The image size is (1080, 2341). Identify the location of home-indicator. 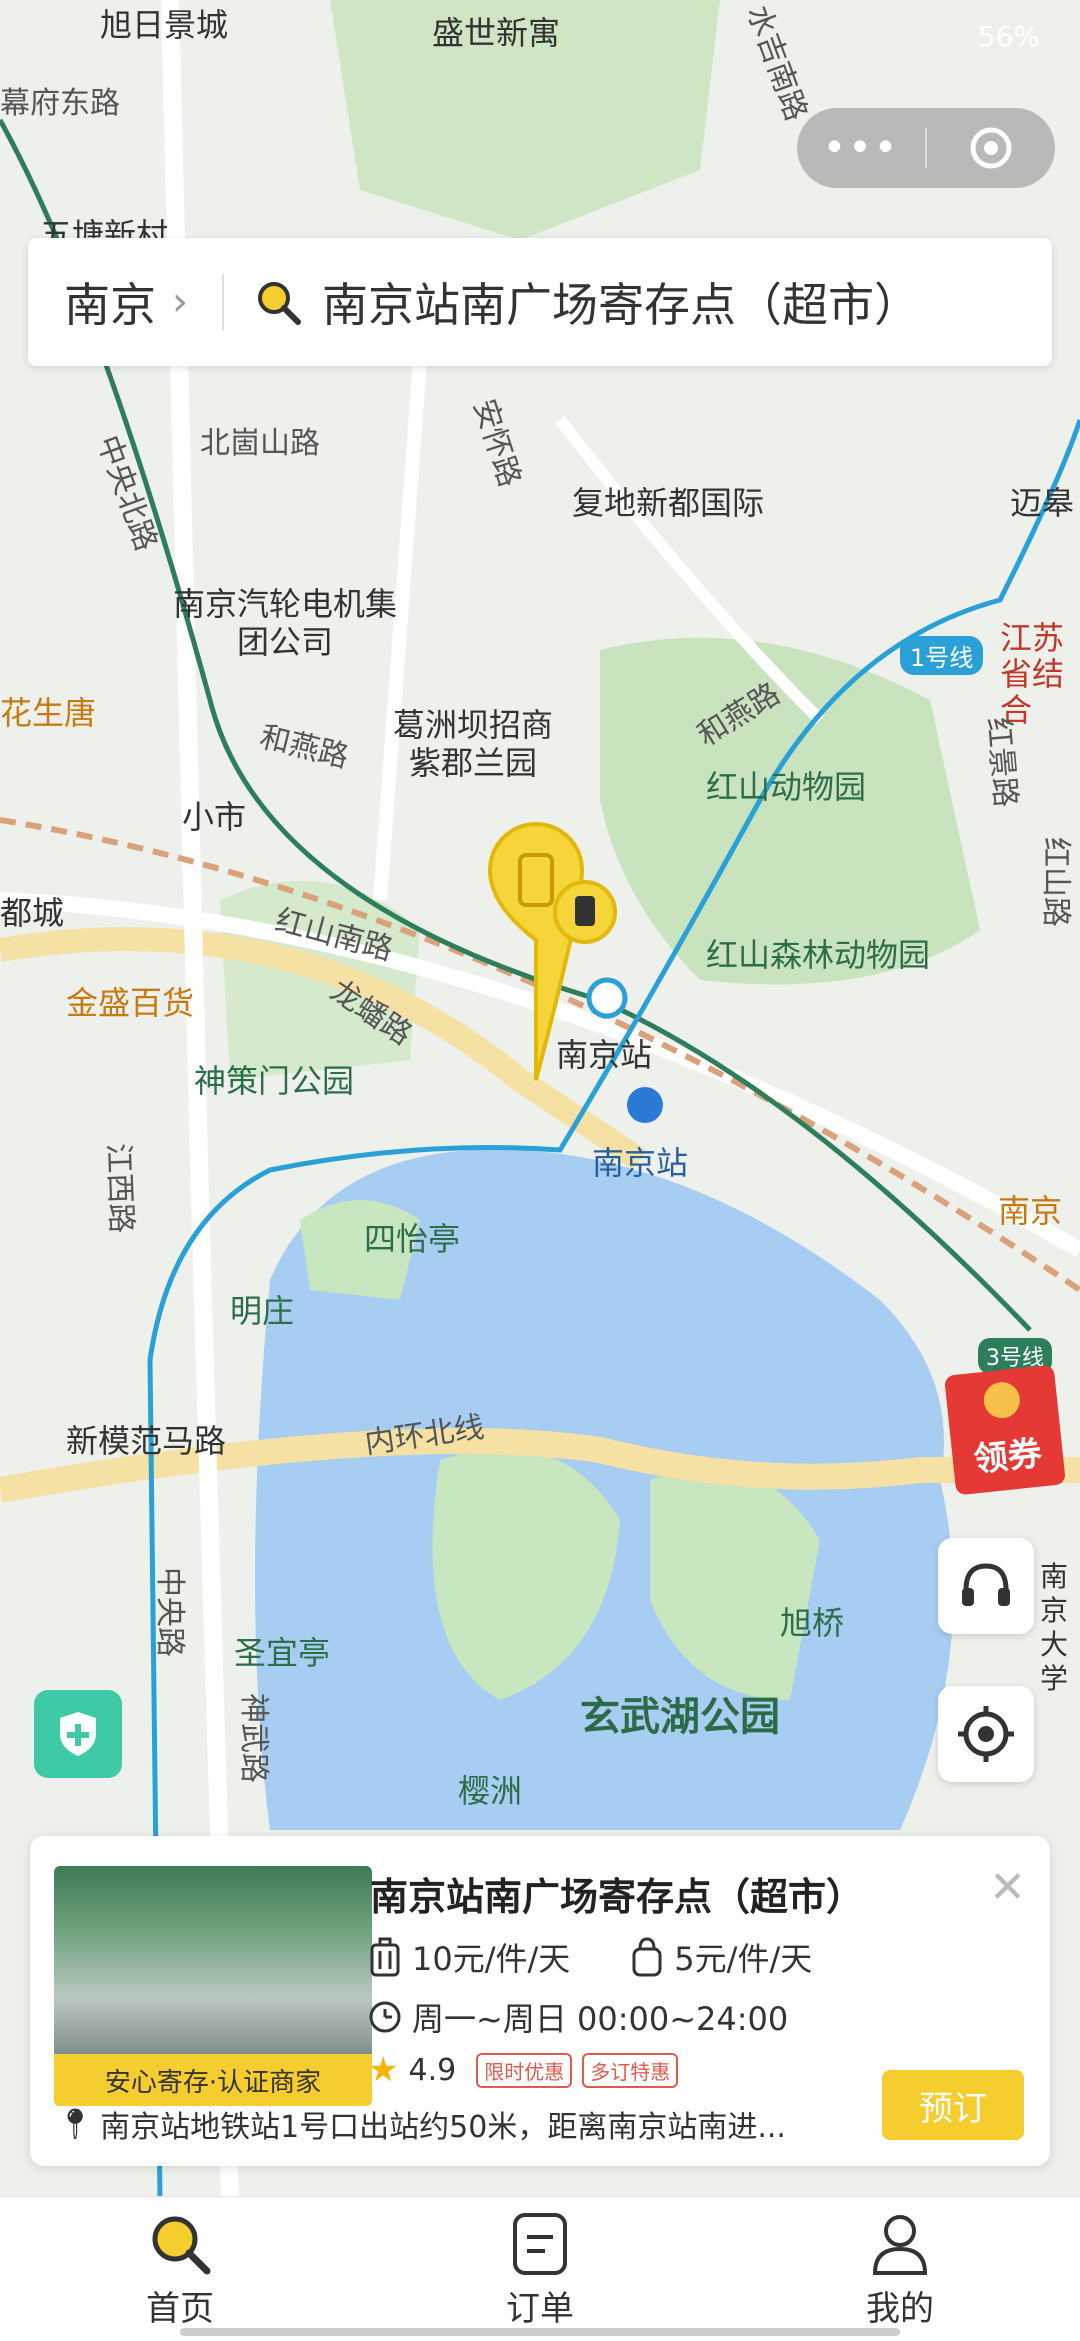
(540, 2332).